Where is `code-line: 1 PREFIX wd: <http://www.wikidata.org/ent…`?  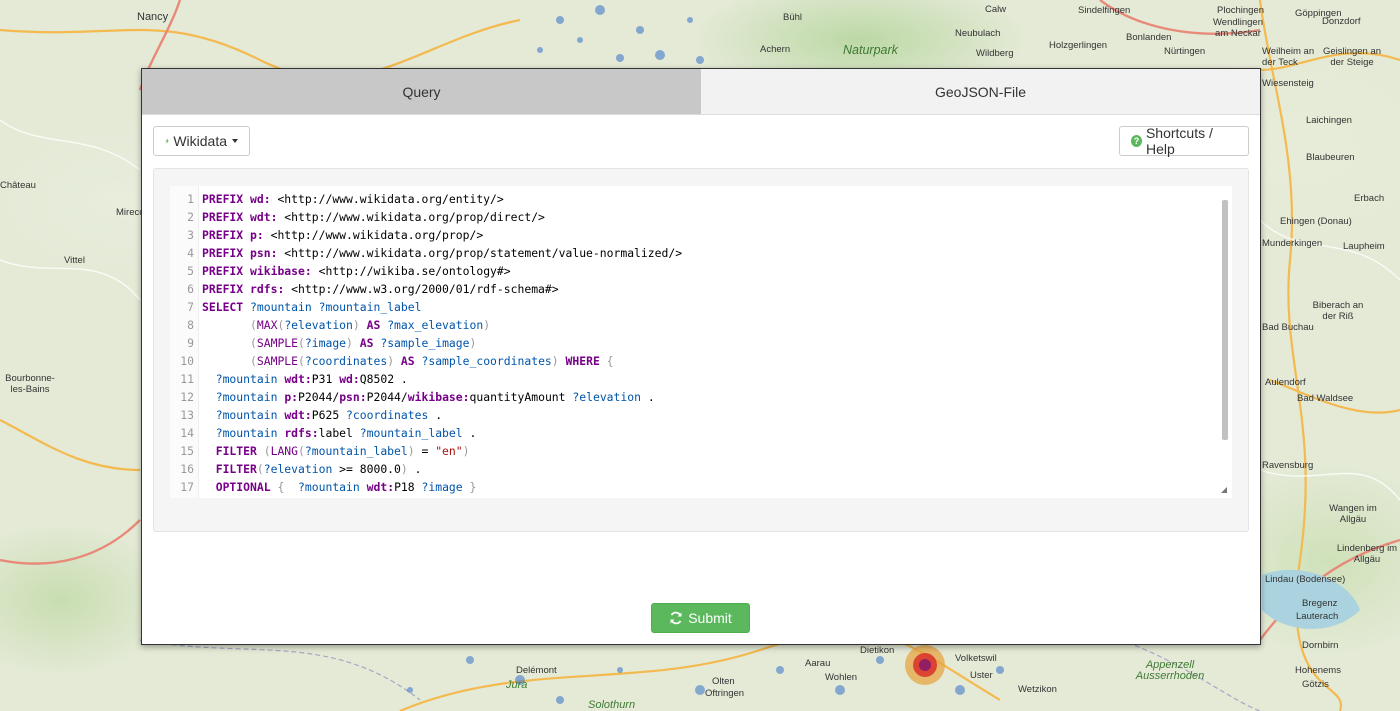
code-line: 1 PREFIX wd: <http://www.wikidata.org/ent… is located at coordinates (426, 199).